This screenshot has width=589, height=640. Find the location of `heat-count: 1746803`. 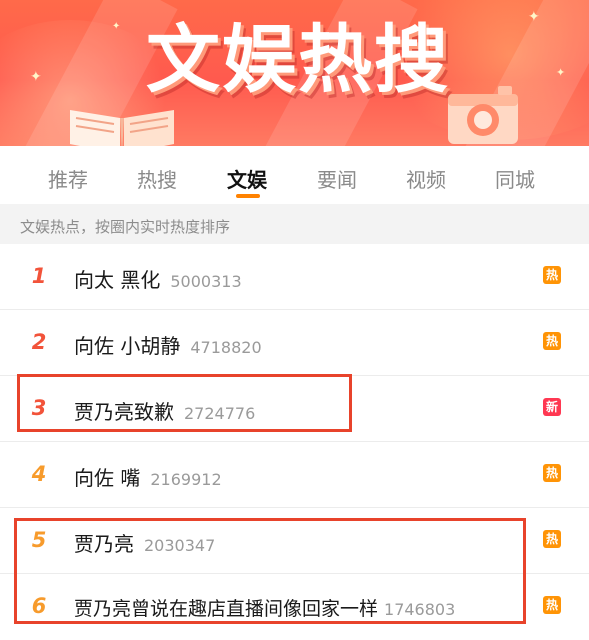

heat-count: 1746803 is located at coordinates (420, 609).